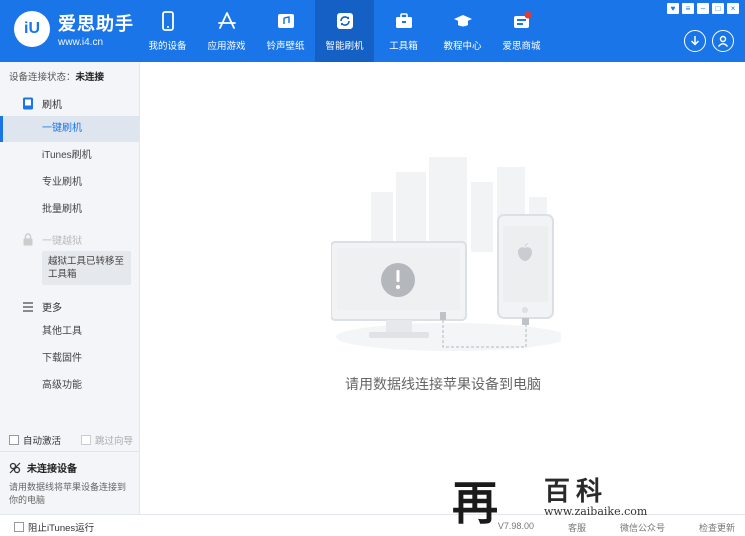 The image size is (745, 536). What do you see at coordinates (52, 469) in the screenshot?
I see `device-title: 未连接设备` at bounding box center [52, 469].